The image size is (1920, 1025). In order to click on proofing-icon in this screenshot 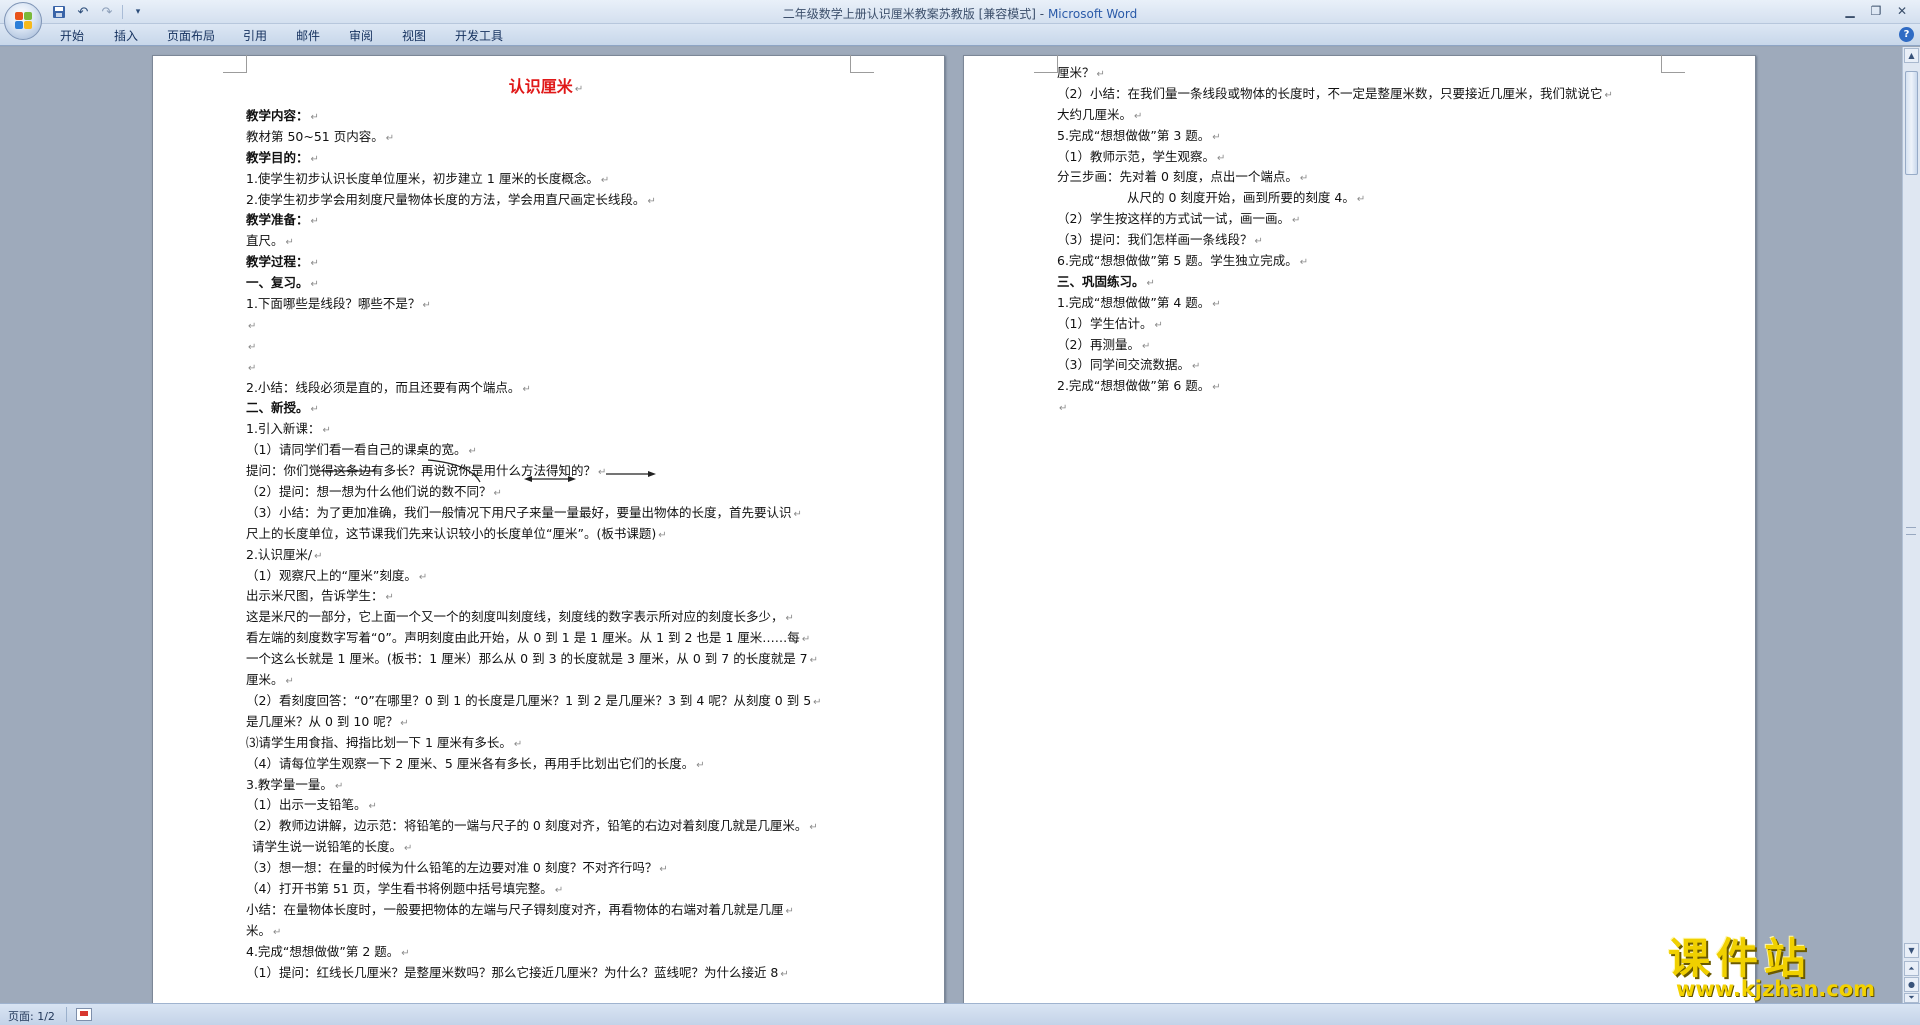, I will do `click(84, 1014)`.